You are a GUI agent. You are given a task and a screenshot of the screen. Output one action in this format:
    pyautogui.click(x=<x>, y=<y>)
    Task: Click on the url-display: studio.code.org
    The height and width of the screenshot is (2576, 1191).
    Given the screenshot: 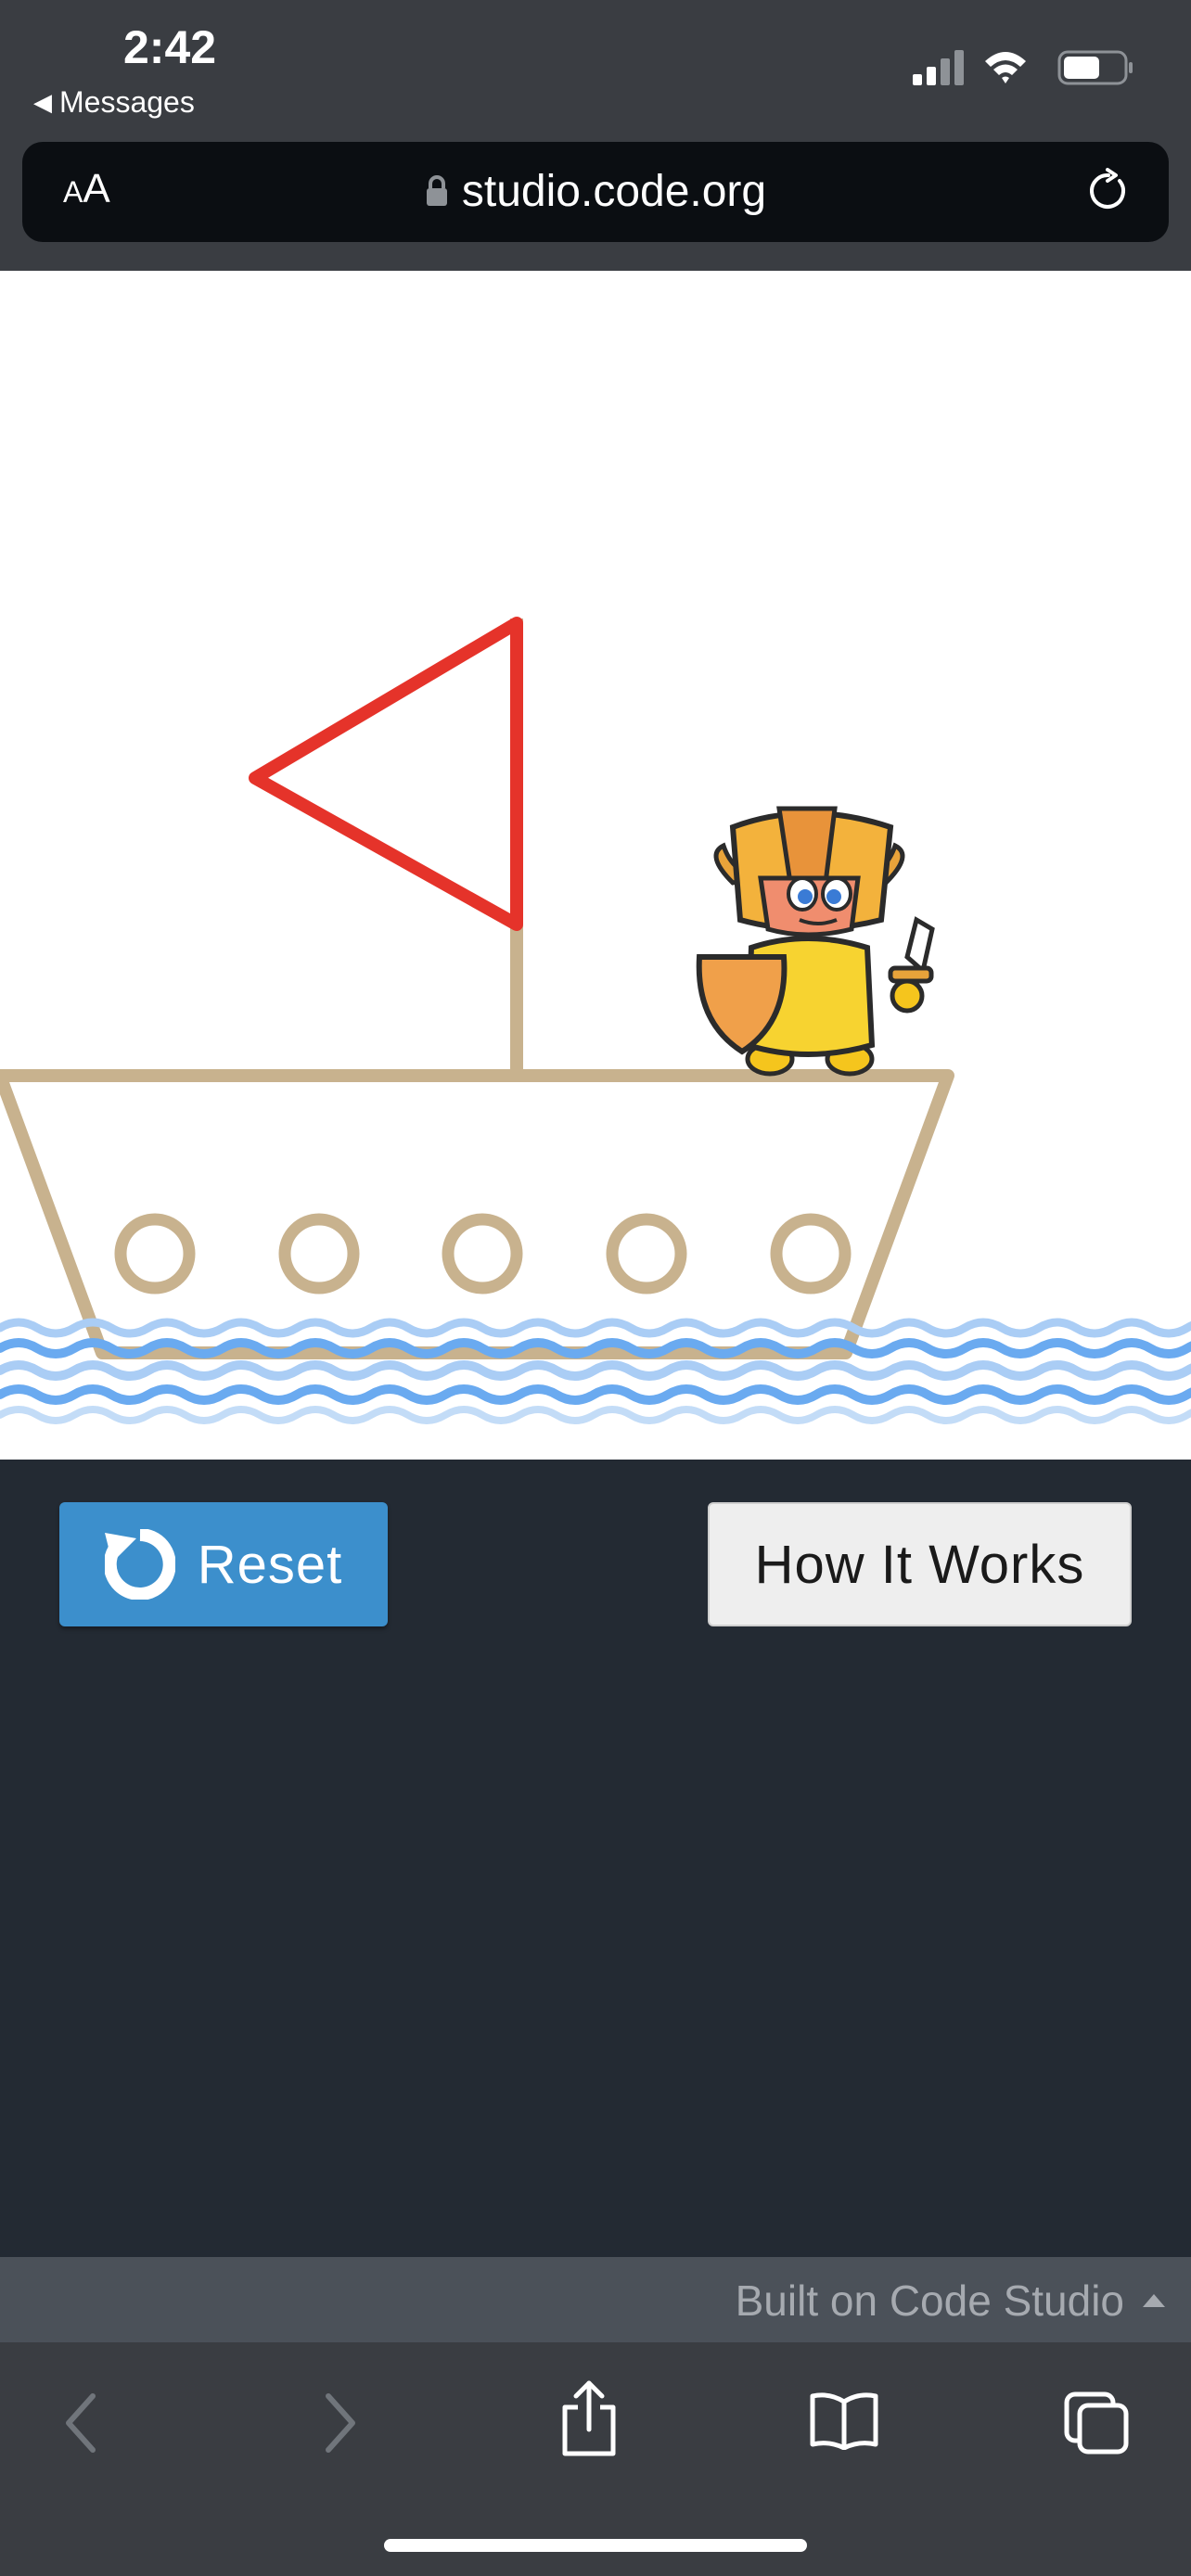 What is the action you would take?
    pyautogui.click(x=595, y=191)
    